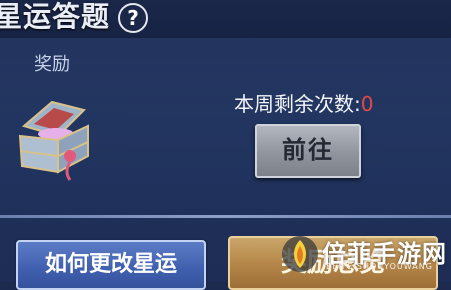 The image size is (451, 290). I want to click on change-star-fortune-button: 如何更改星运, so click(111, 265).